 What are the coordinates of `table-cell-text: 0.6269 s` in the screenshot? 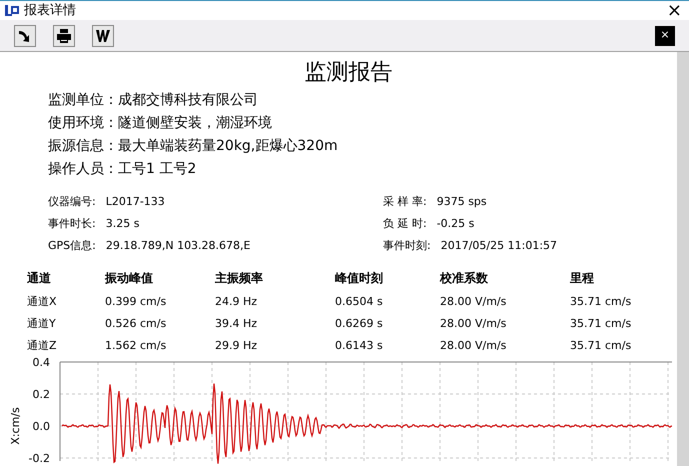 It's located at (359, 324).